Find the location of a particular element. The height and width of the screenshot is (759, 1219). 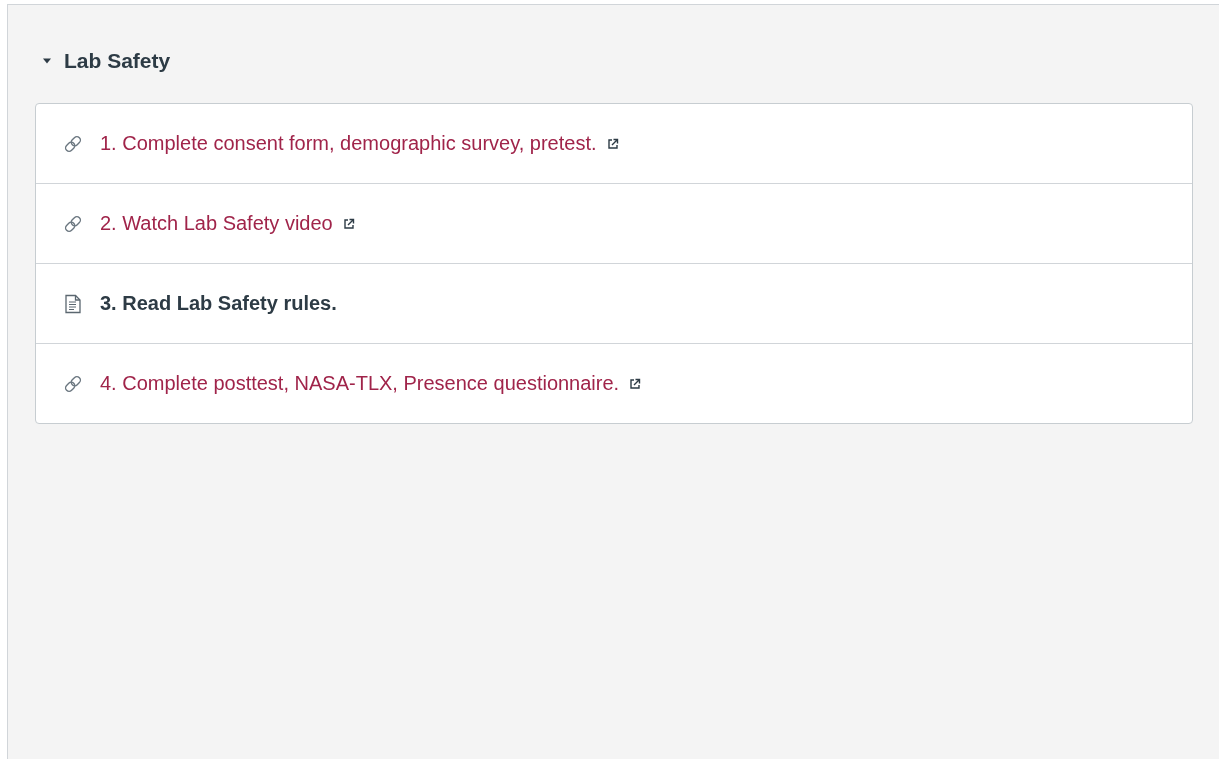

item-link: 1. Complete consent form, demographic survey, pretest. is located at coordinates (359, 143).